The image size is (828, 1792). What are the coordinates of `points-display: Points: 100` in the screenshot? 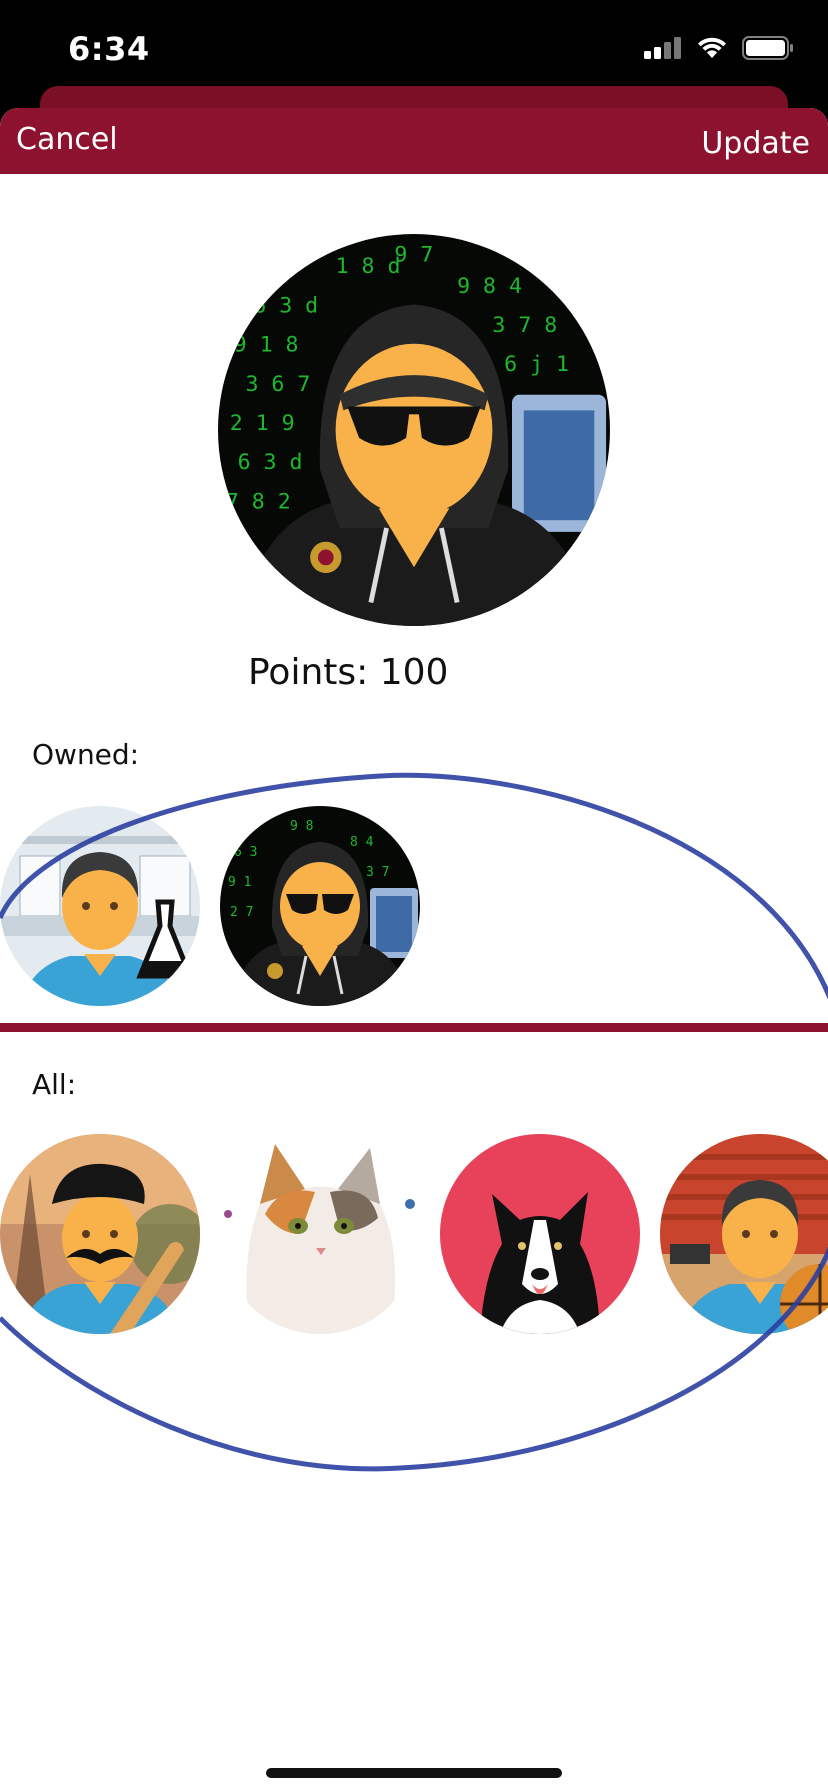 It's located at (348, 672).